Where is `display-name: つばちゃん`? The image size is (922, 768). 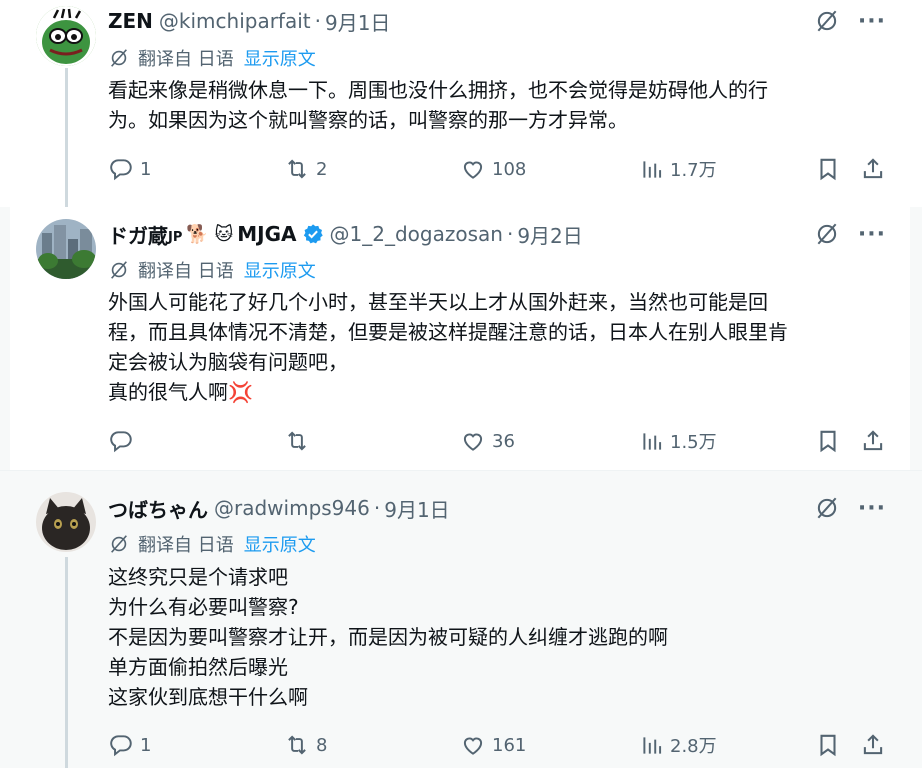 display-name: つばちゃん is located at coordinates (158, 508).